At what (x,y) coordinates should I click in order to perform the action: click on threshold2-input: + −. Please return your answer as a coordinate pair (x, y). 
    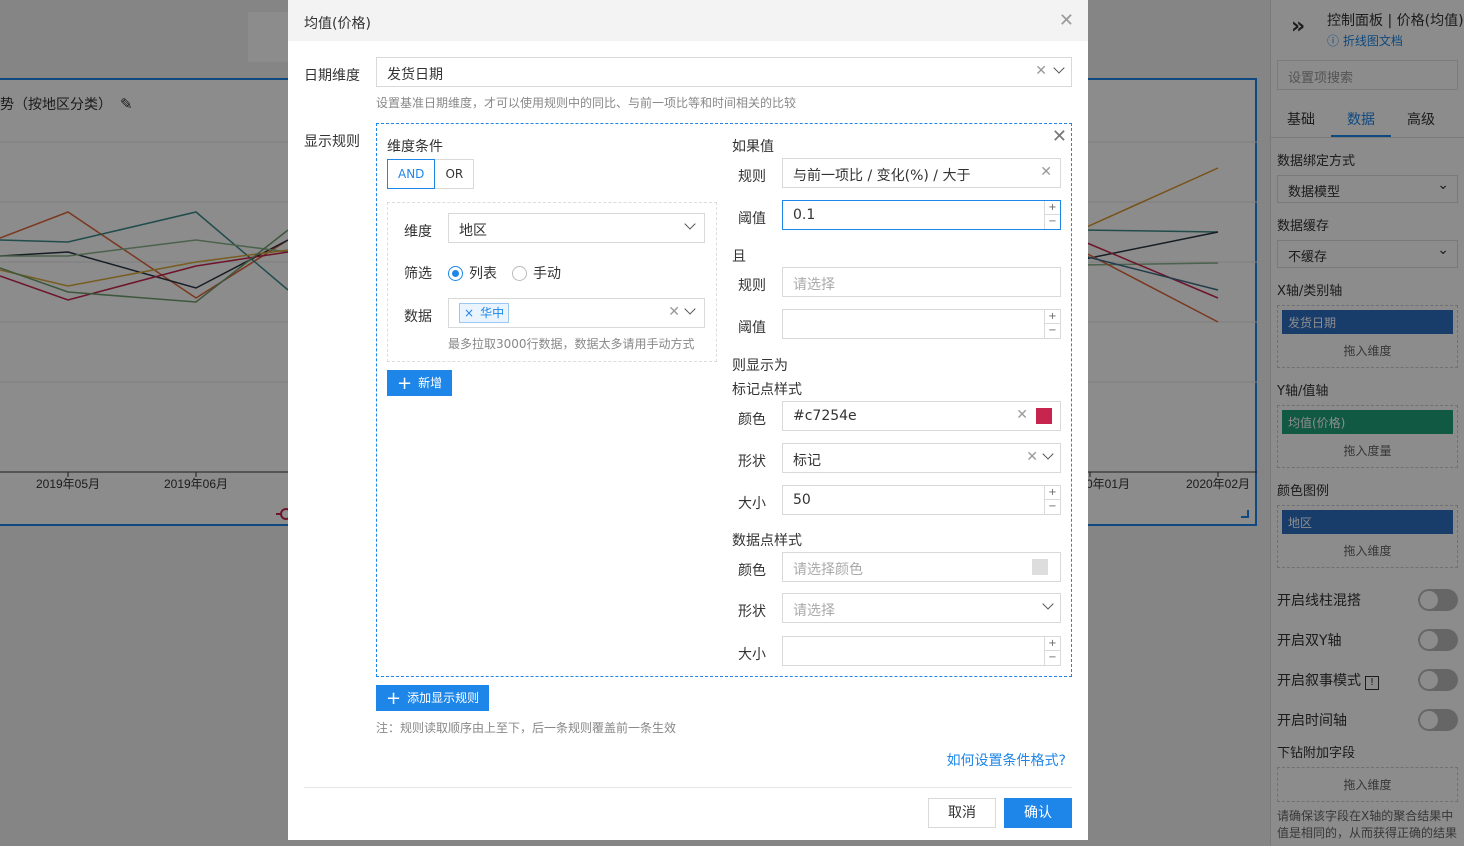
    Looking at the image, I should click on (921, 324).